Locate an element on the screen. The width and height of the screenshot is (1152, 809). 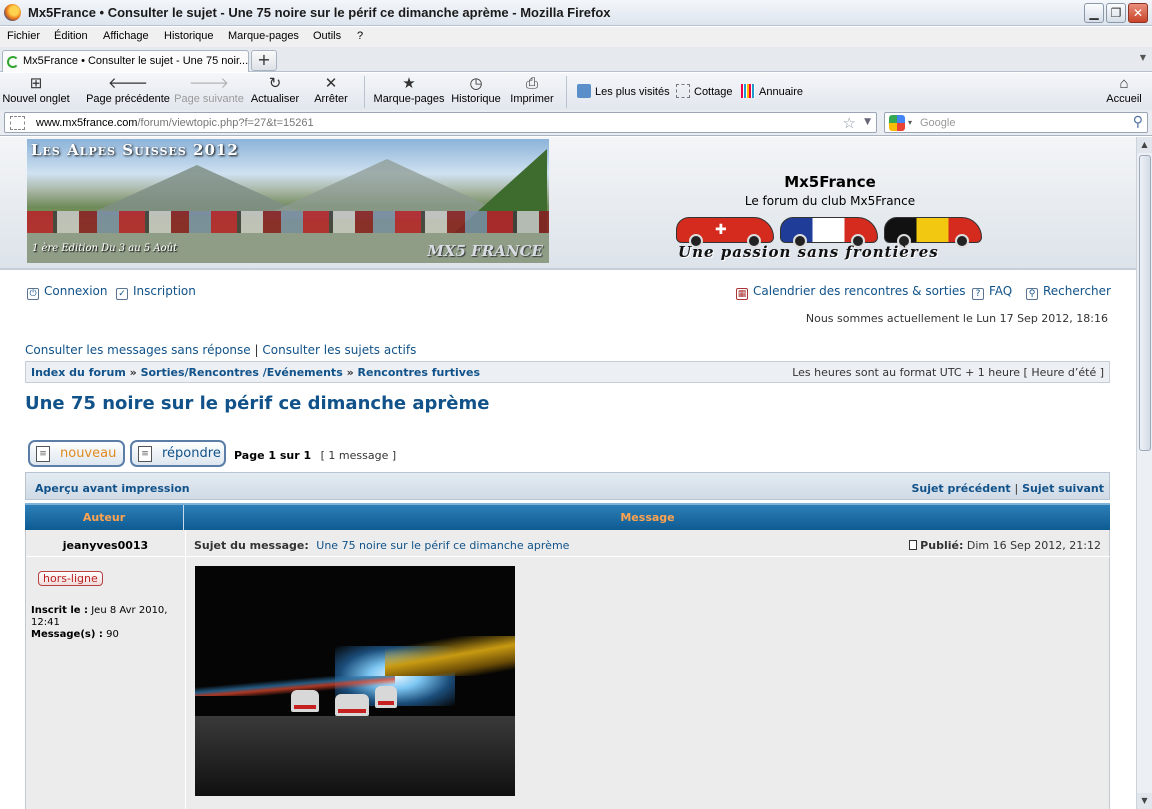
flag-cars-logo: ✚ is located at coordinates (831, 231).